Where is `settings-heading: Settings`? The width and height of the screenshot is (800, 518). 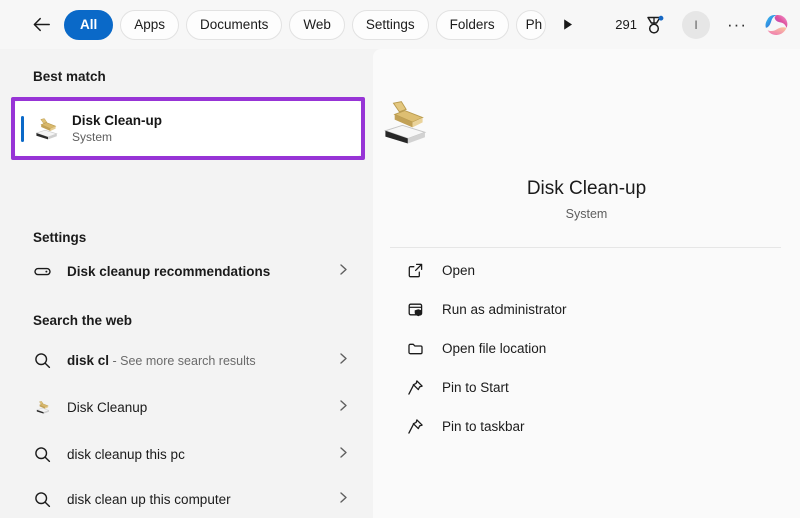
settings-heading: Settings is located at coordinates (60, 237).